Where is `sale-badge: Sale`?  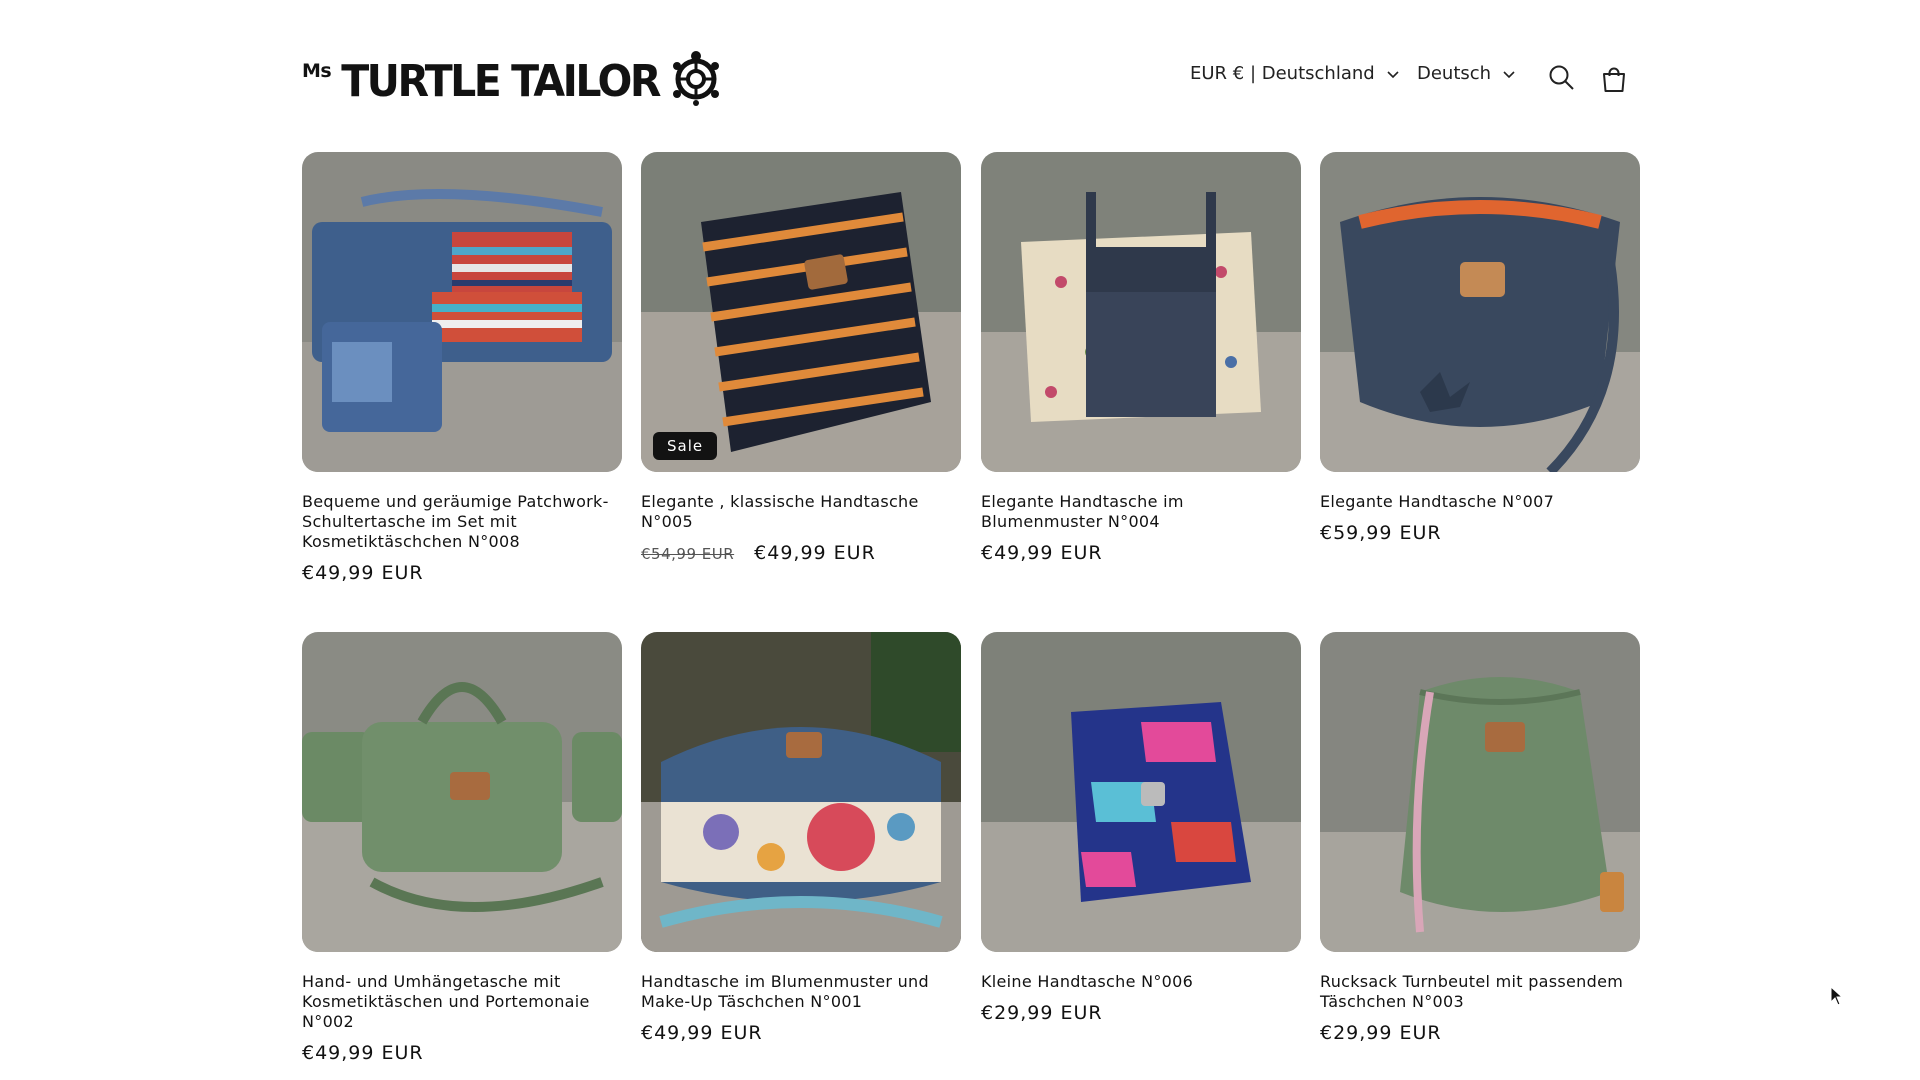
sale-badge: Sale is located at coordinates (685, 446).